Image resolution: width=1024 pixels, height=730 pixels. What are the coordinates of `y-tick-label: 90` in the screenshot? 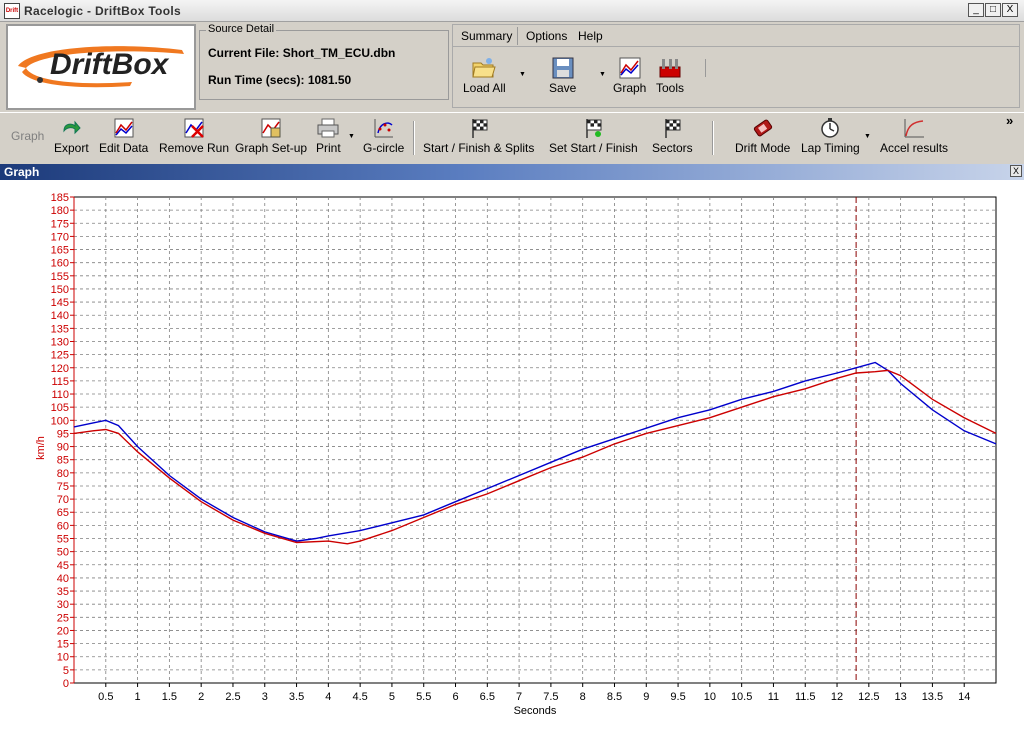 It's located at (63, 448).